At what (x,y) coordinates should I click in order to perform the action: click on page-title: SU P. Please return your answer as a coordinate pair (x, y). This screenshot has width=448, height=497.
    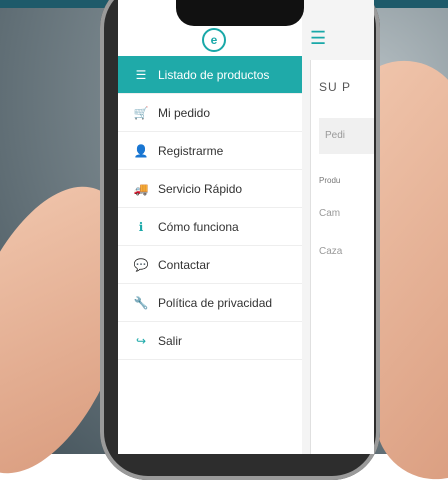
    Looking at the image, I should click on (335, 87).